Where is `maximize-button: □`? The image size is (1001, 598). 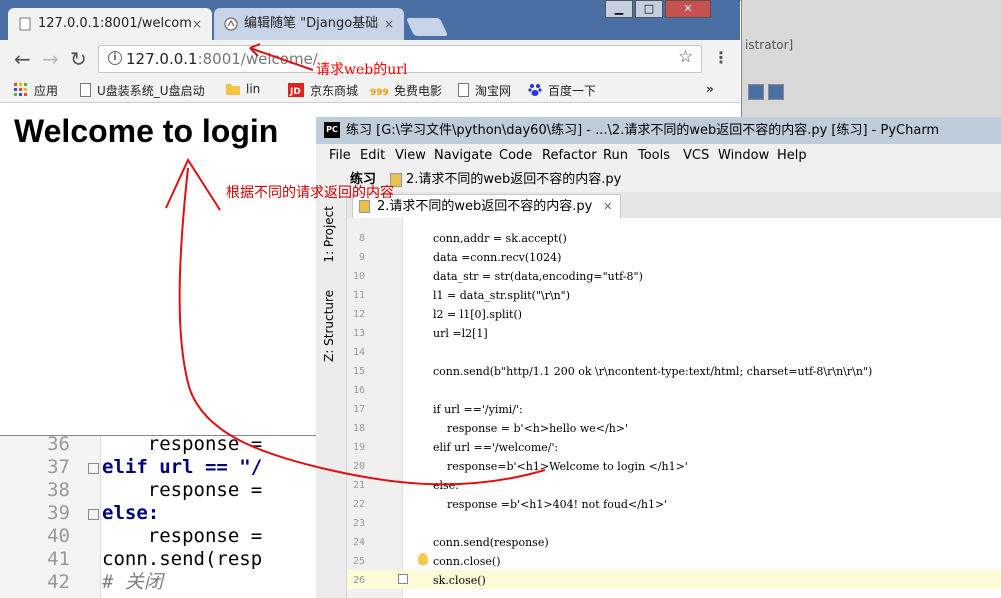 maximize-button: □ is located at coordinates (649, 9).